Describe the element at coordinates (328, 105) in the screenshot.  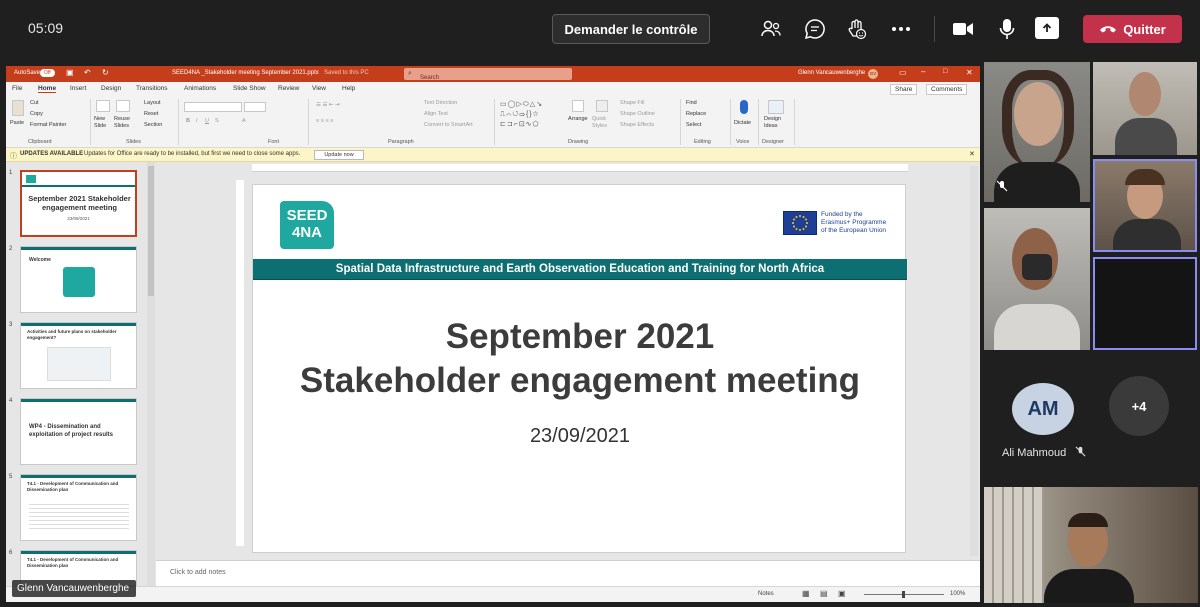
I see `bullets-icon: ☰ ☰ ⇤ ⇥` at that location.